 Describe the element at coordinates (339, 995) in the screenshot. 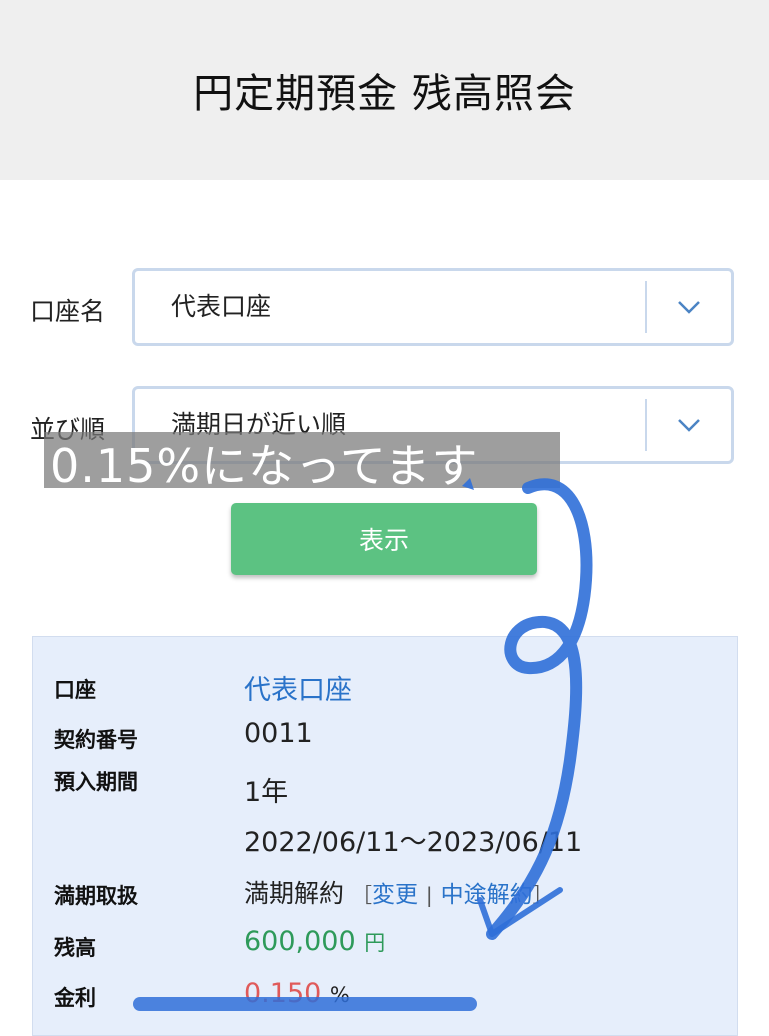

I see `interest-rate-unit: %` at that location.